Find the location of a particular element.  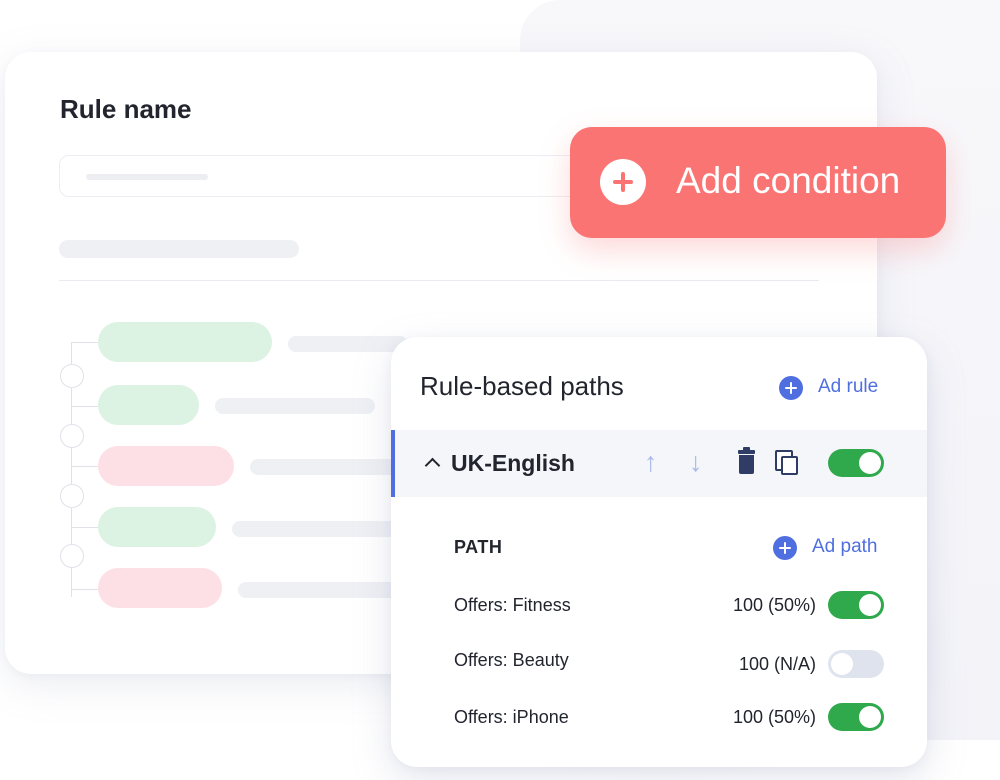

add-condition-label: Add condition is located at coordinates (788, 180).